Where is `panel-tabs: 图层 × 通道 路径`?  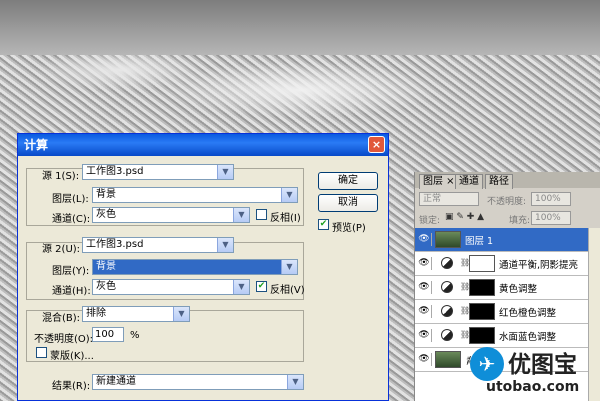
panel-tabs: 图层 × 通道 路径 is located at coordinates (507, 180).